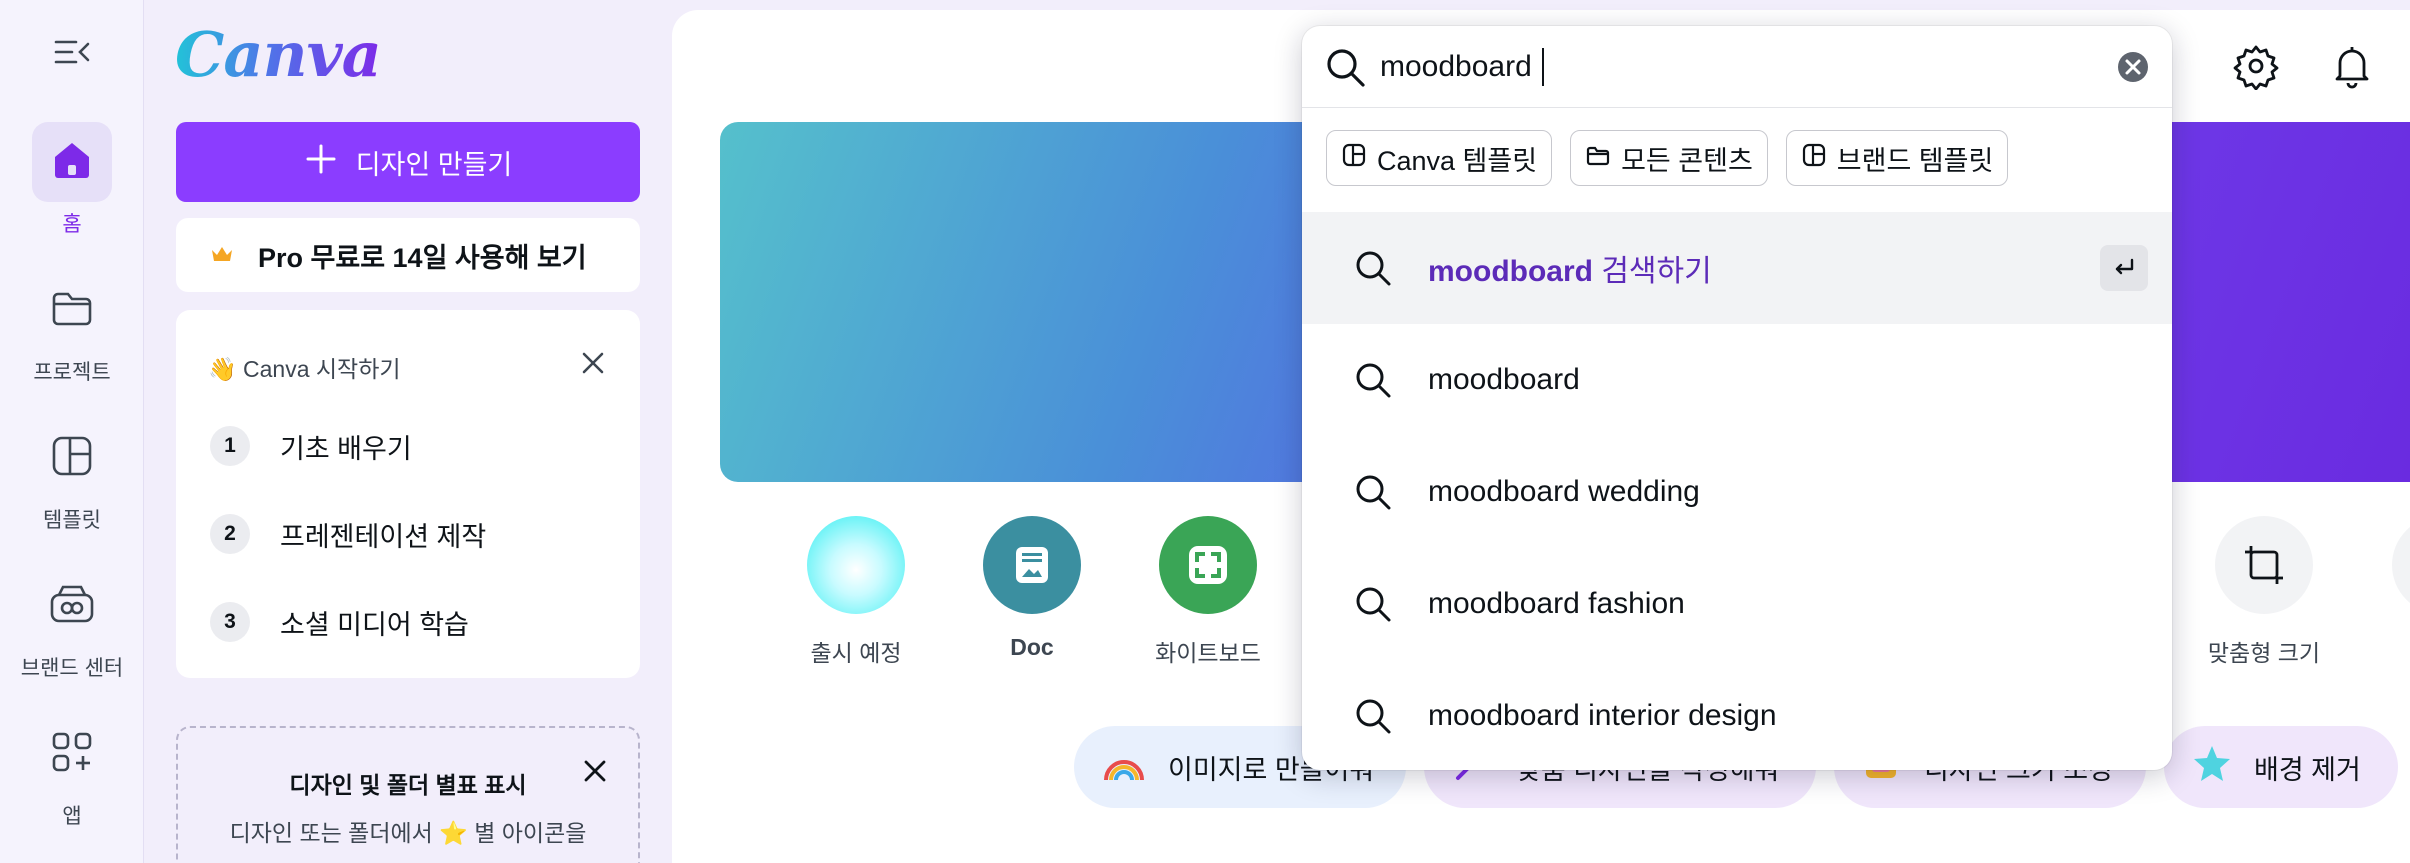 This screenshot has height=863, width=2410. Describe the element at coordinates (1730, 67) in the screenshot. I see `search-input` at that location.